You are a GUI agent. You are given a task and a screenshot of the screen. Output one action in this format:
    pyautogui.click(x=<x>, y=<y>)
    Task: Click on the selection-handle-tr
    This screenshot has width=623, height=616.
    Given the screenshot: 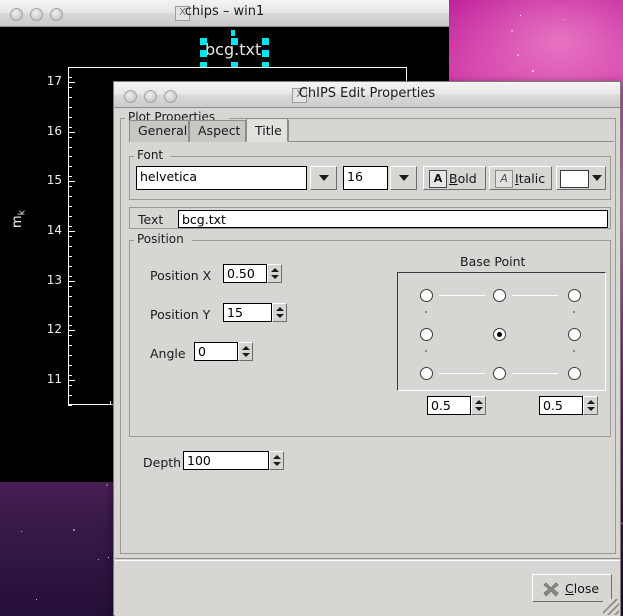 What is the action you would take?
    pyautogui.click(x=265, y=41)
    